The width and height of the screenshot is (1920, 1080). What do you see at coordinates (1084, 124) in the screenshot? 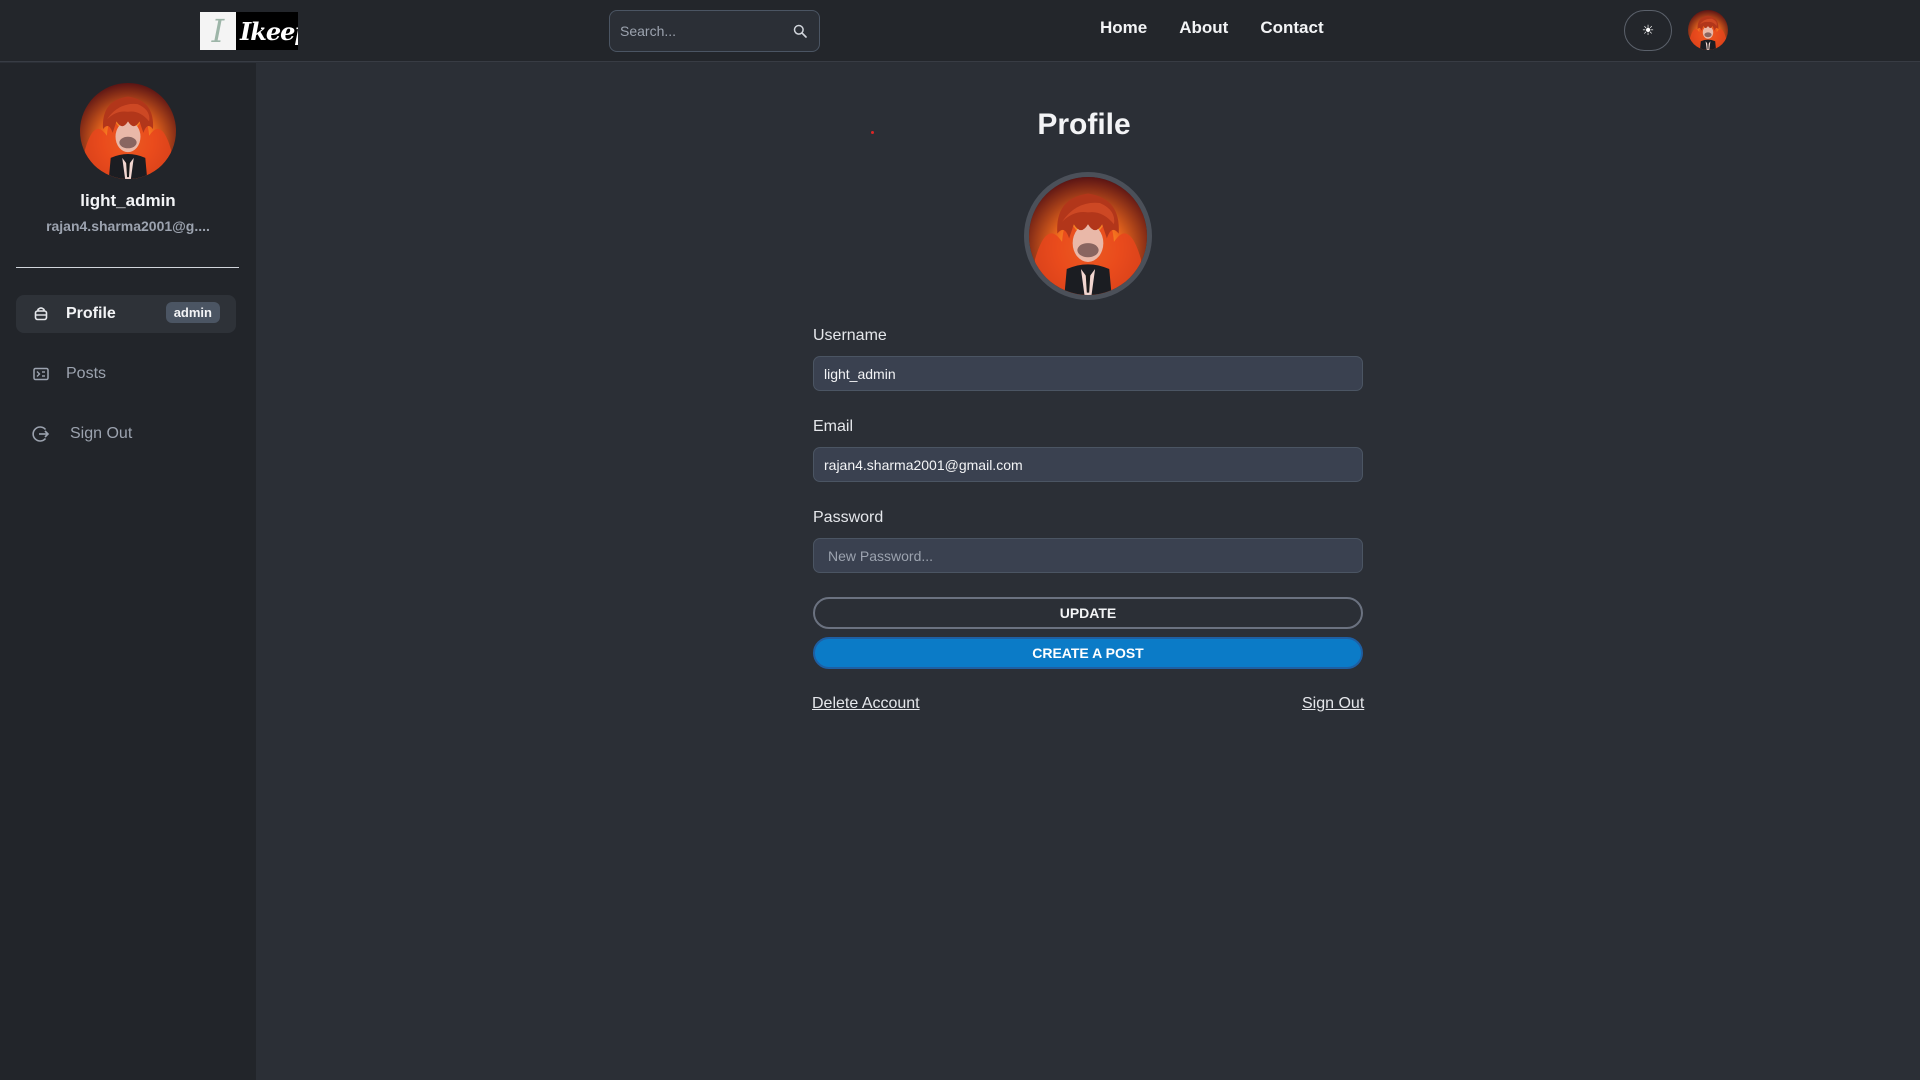
I see `page-title: Profile` at bounding box center [1084, 124].